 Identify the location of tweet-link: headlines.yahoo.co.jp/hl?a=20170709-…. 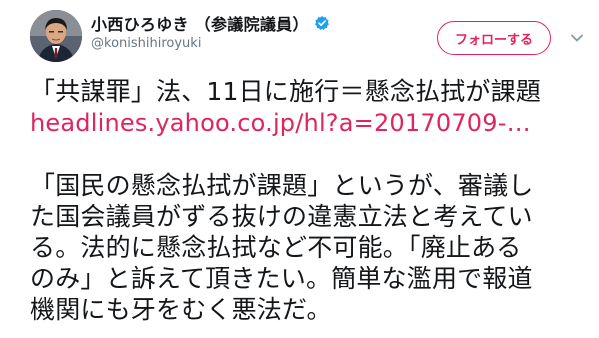
(280, 123).